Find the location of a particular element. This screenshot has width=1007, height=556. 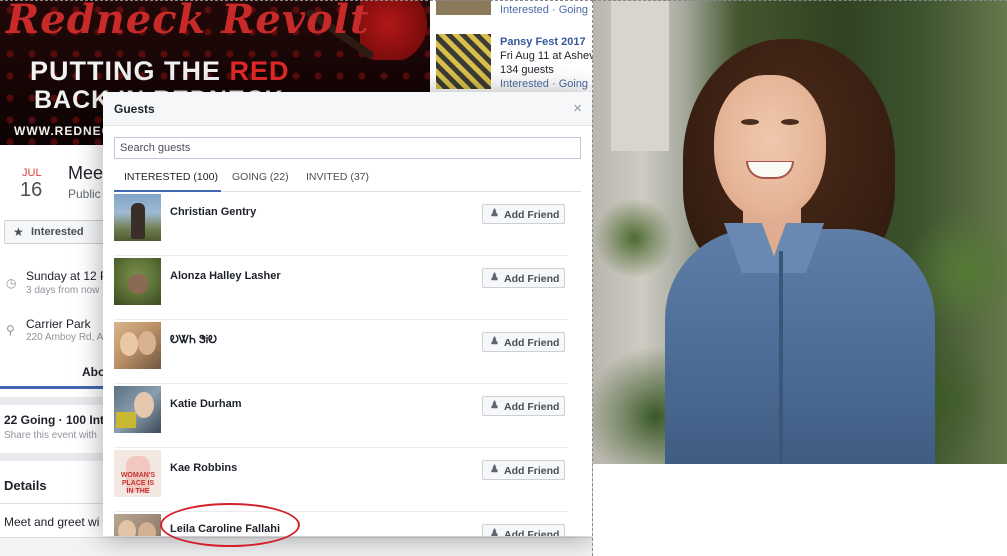

clock-icon: ◷ is located at coordinates (11, 283).